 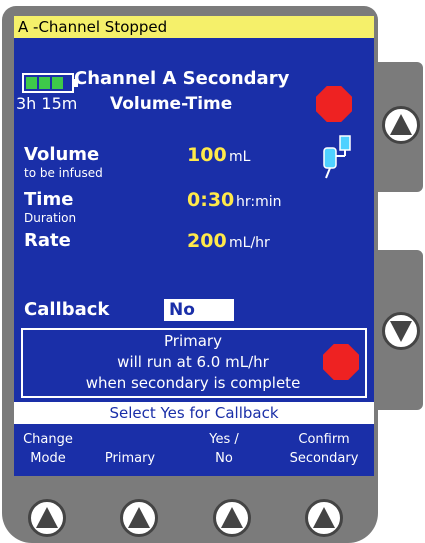 What do you see at coordinates (207, 241) in the screenshot?
I see `rate-value: 200` at bounding box center [207, 241].